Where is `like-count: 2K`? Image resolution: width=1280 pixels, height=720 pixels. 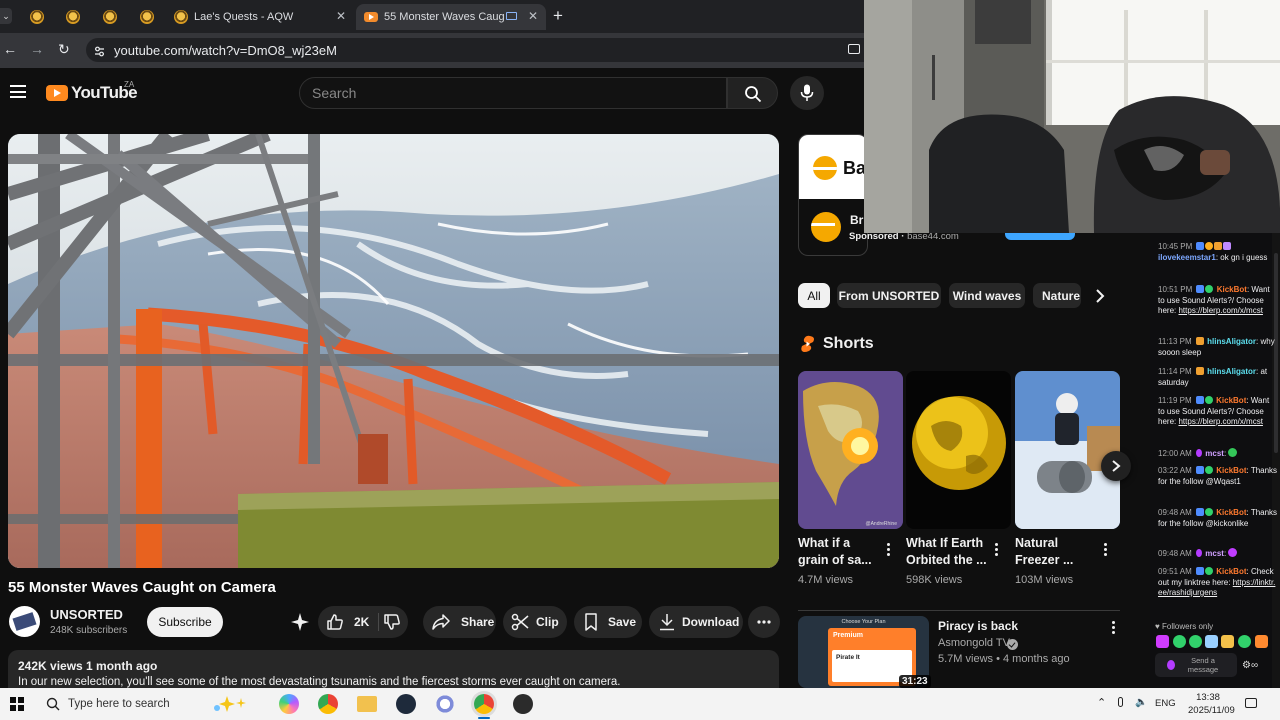
like-count: 2K is located at coordinates (362, 622).